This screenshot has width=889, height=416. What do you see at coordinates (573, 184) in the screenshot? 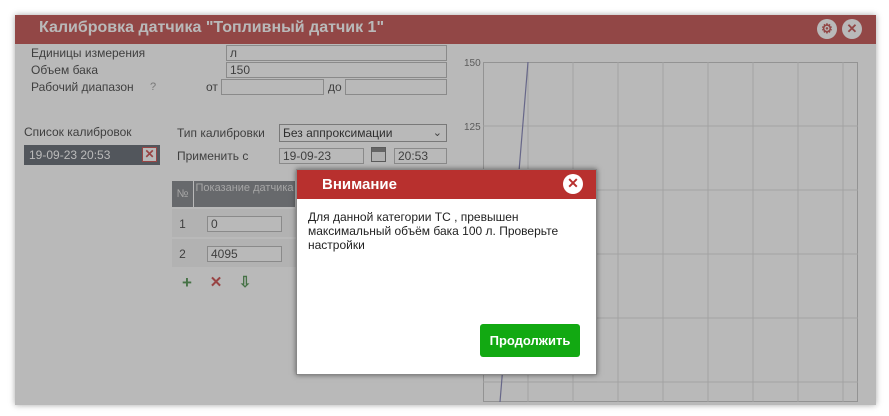
I see `dialog-close-icon: ✕` at bounding box center [573, 184].